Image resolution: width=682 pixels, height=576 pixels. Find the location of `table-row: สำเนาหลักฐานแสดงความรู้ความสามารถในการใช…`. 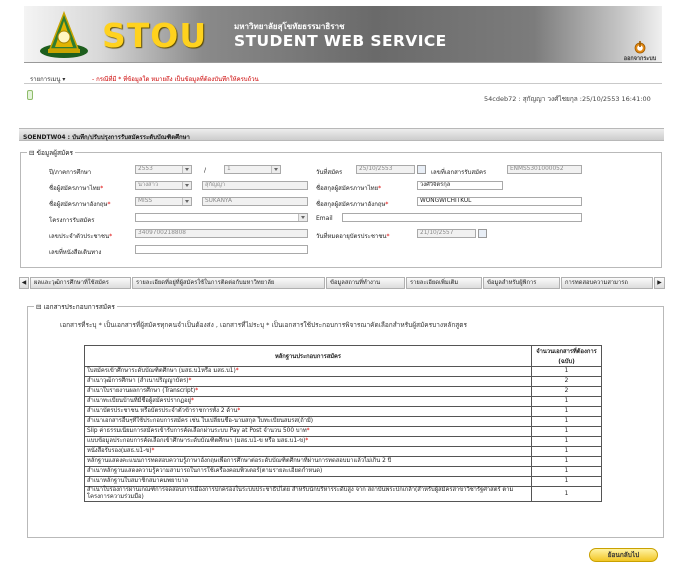

table-row: สำเนาหลักฐานแสดงความรู้ความสามารถในการใช… is located at coordinates (343, 471).